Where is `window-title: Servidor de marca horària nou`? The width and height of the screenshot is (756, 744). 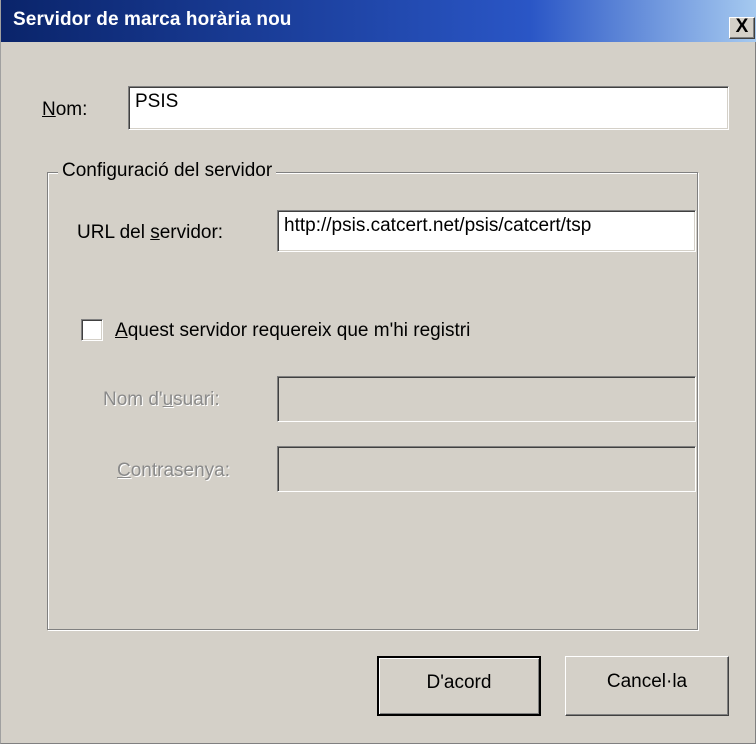
window-title: Servidor de marca horària nou is located at coordinates (152, 19).